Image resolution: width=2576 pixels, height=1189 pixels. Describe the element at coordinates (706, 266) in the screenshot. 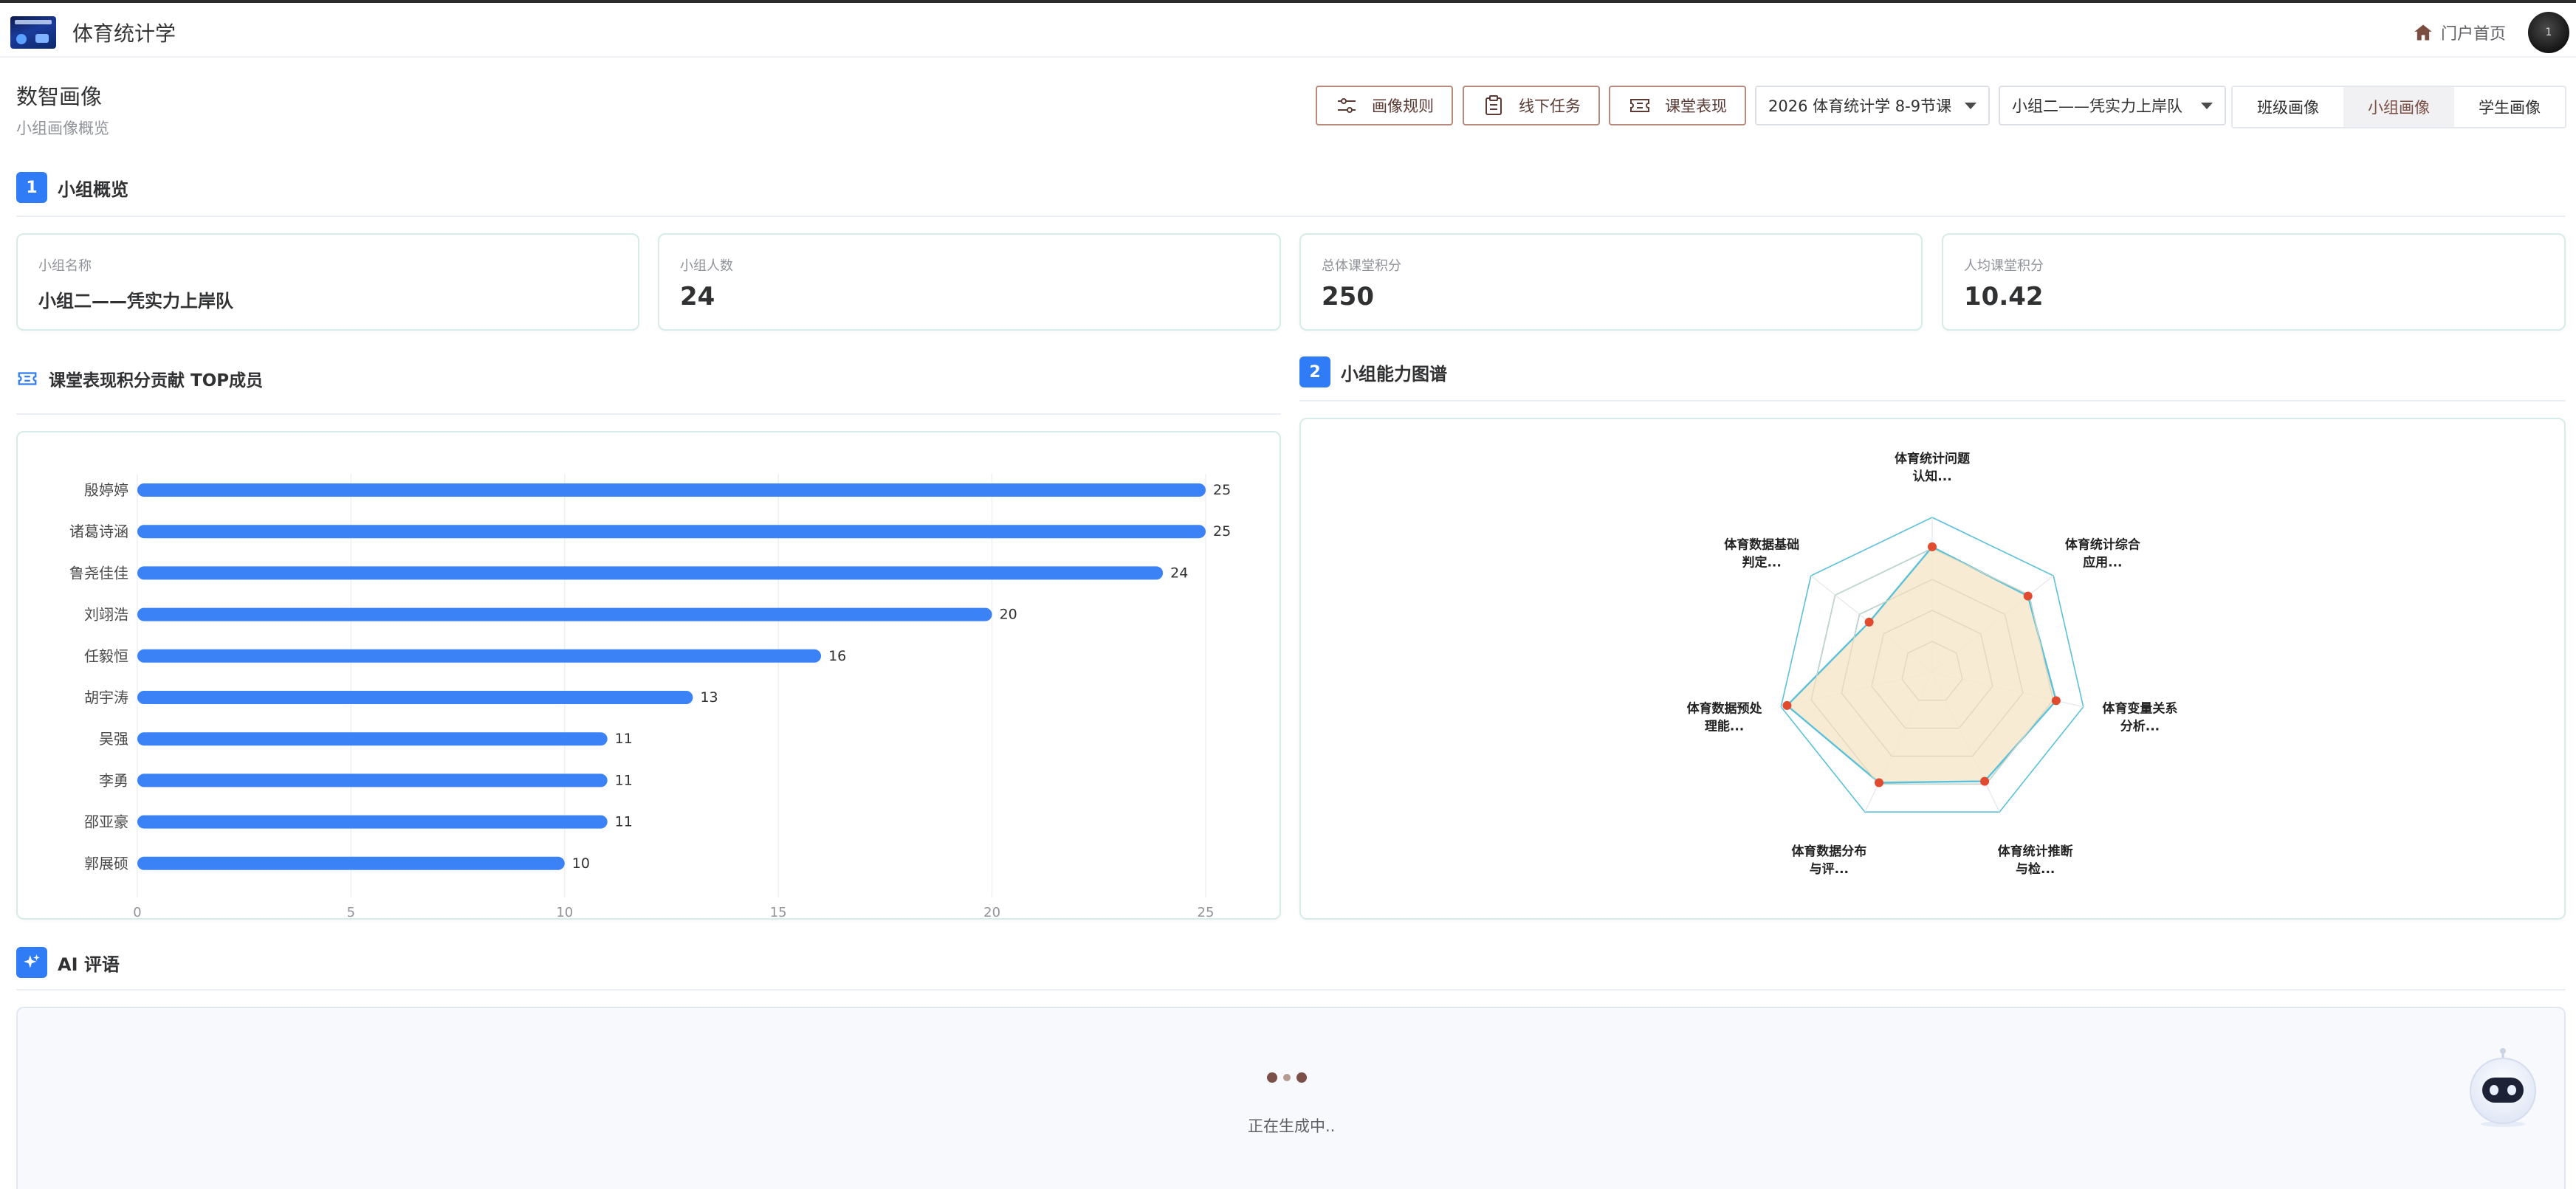

I see `card-label: 小组人数` at that location.